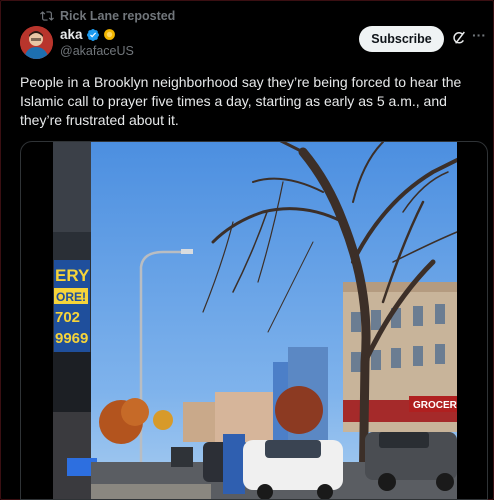 The width and height of the screenshot is (494, 500). I want to click on storefront-text-3: 702, so click(67, 317).